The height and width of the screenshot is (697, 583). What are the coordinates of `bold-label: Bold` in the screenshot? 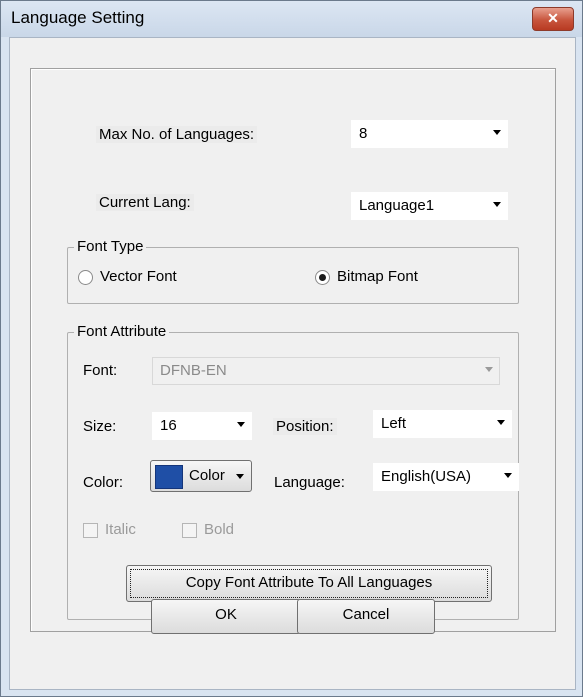 It's located at (219, 529).